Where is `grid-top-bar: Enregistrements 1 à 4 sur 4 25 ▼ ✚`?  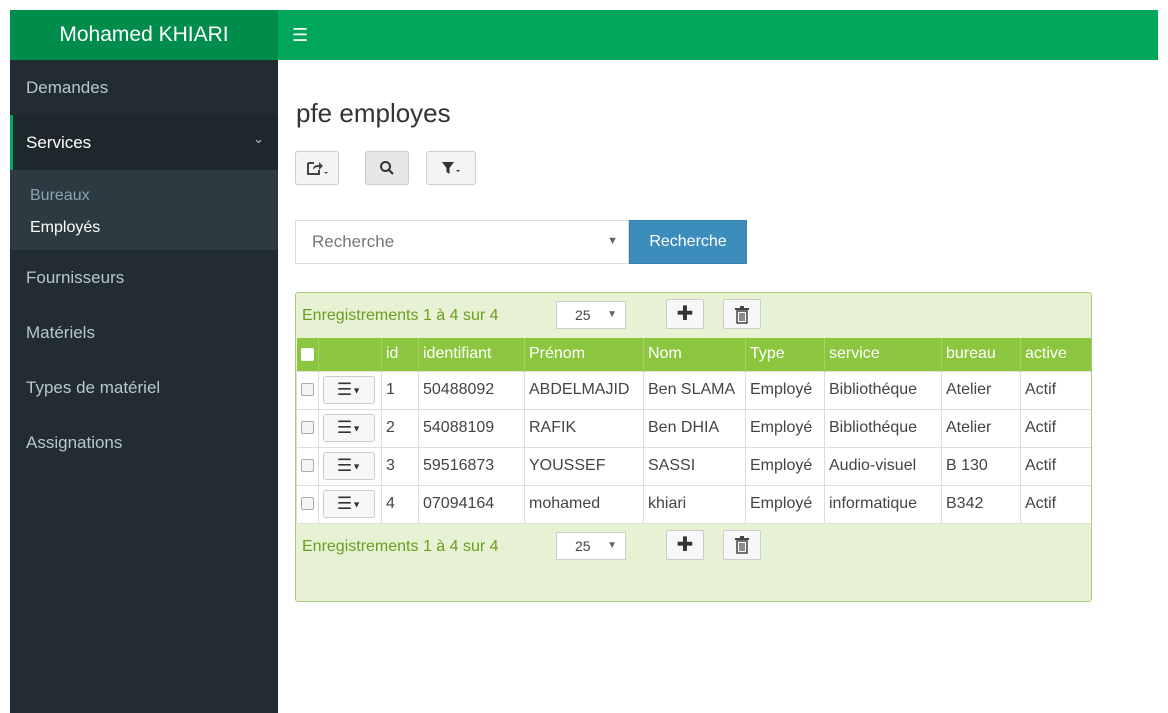 grid-top-bar: Enregistrements 1 à 4 sur 4 25 ▼ ✚ is located at coordinates (693, 315).